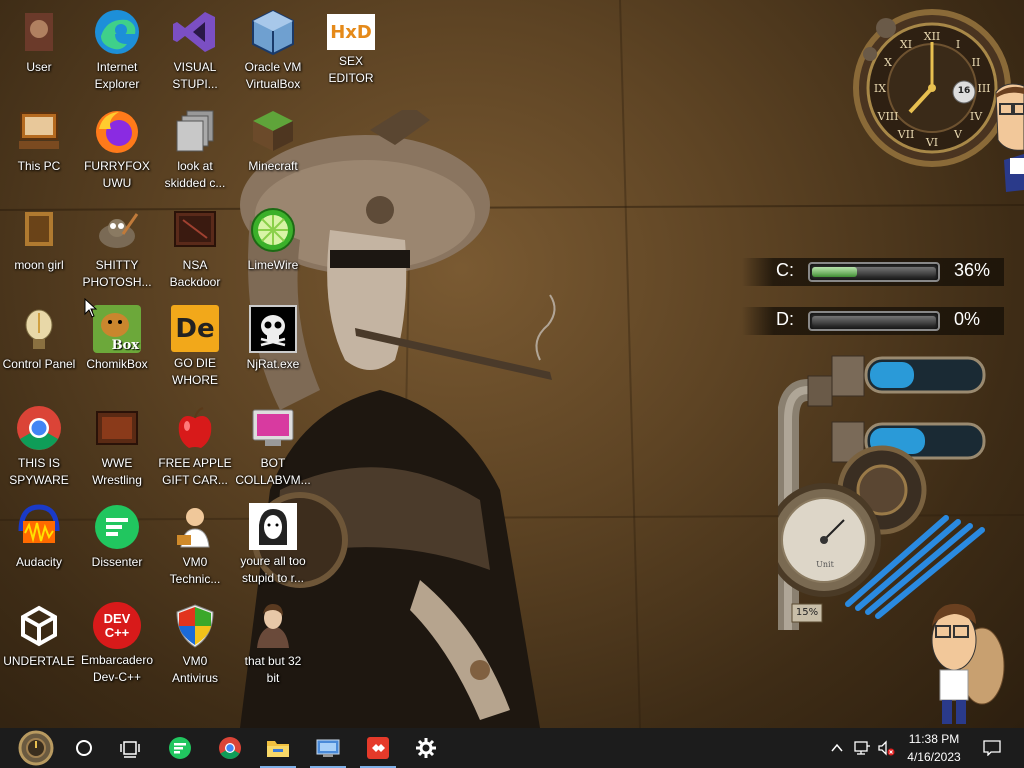  Describe the element at coordinates (351, 46) in the screenshot. I see `desktop-icon-hxd: HxD SEX EDITOR` at that location.